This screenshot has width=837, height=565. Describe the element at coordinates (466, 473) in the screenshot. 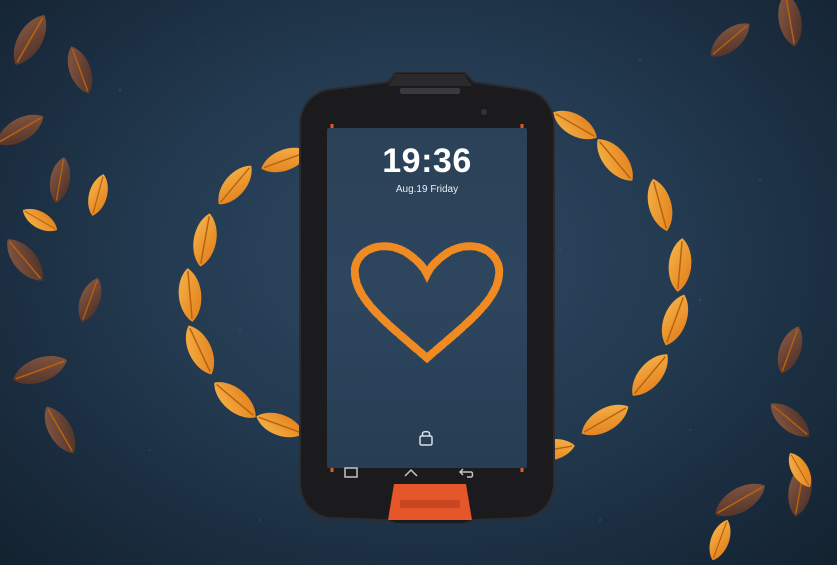

I see `back-icon` at that location.